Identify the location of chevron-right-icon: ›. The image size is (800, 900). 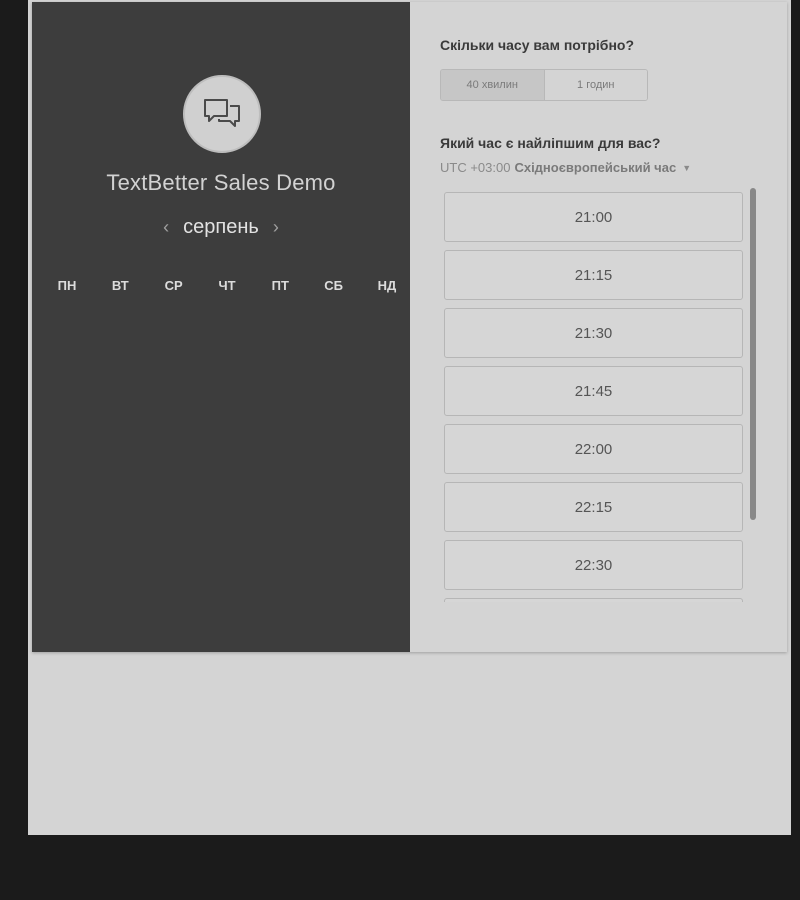
(276, 227).